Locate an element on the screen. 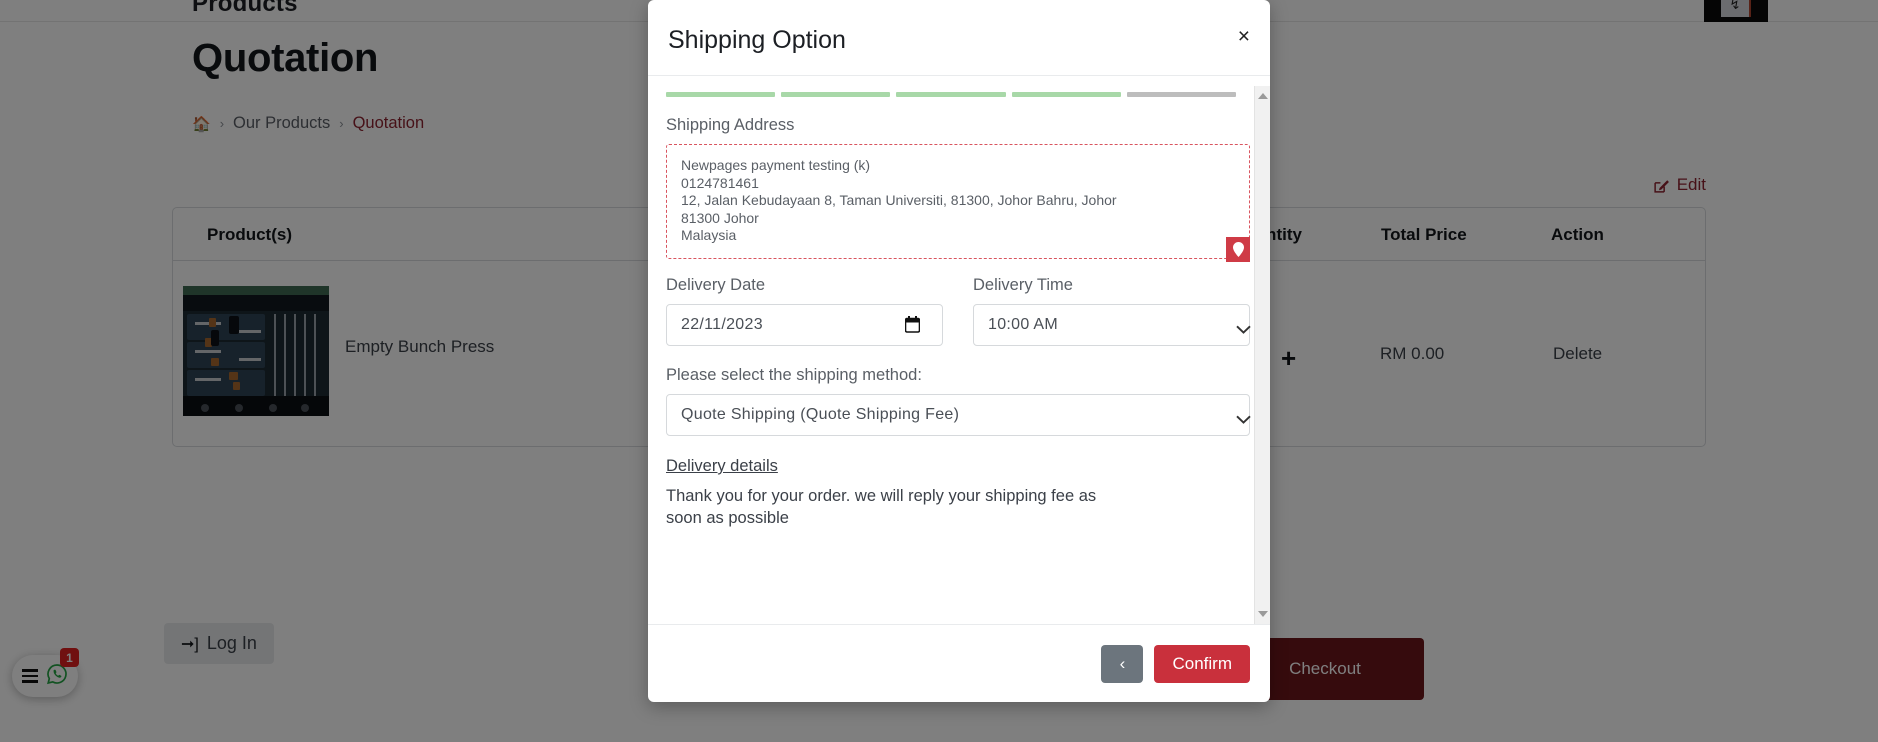  progress-steps is located at coordinates (958, 86).